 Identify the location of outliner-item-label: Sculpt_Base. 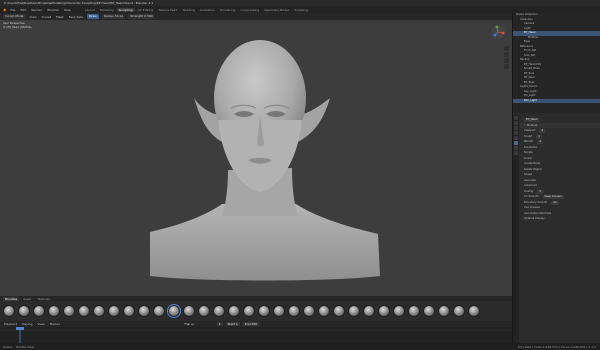
(532, 68).